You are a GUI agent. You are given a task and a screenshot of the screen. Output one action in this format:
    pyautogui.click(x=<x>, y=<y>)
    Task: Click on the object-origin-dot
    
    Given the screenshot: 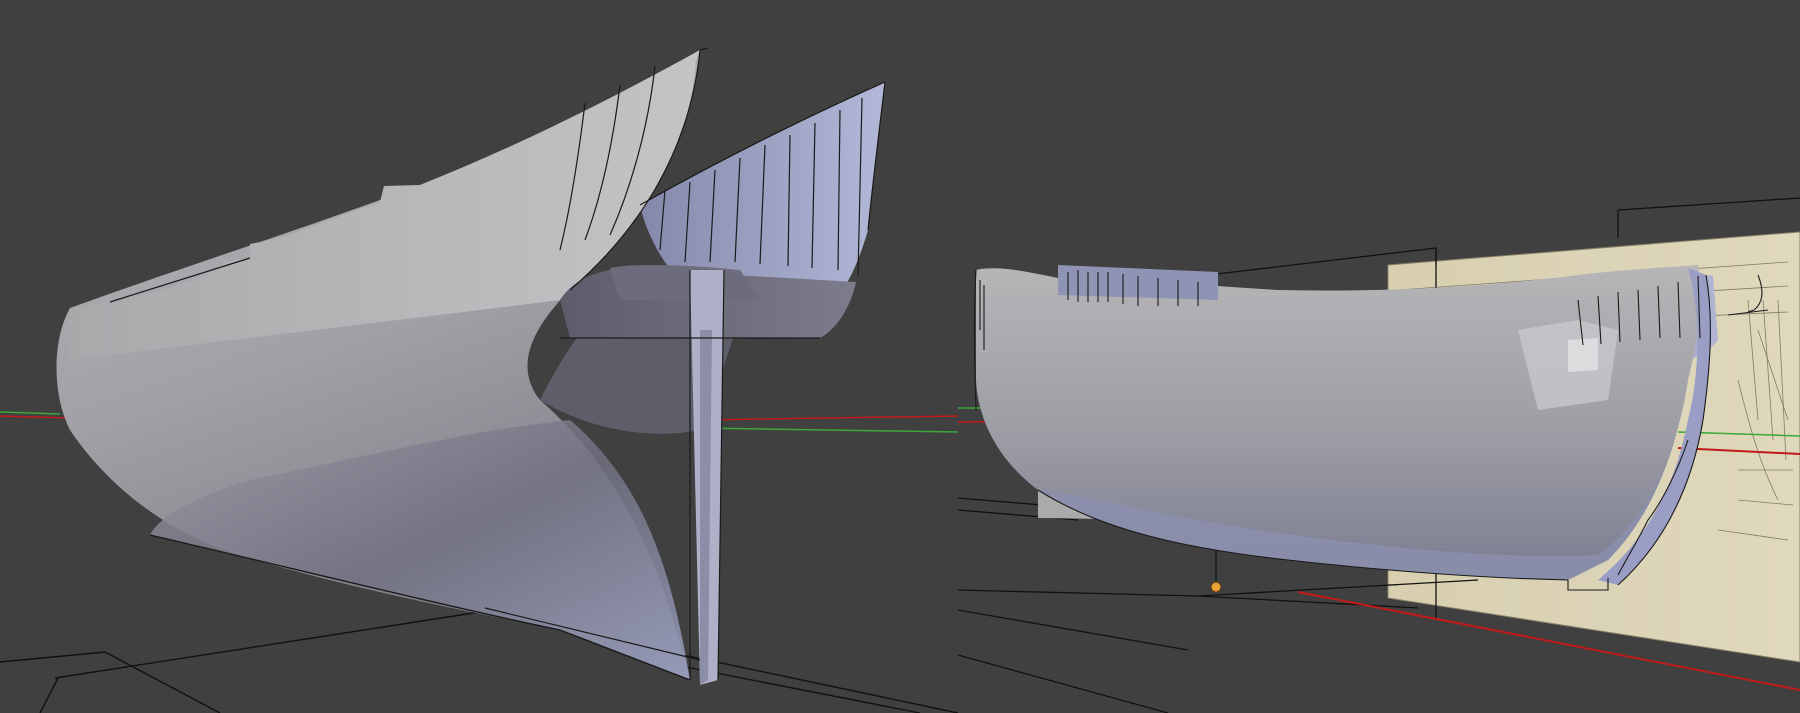 What is the action you would take?
    pyautogui.click(x=1216, y=587)
    